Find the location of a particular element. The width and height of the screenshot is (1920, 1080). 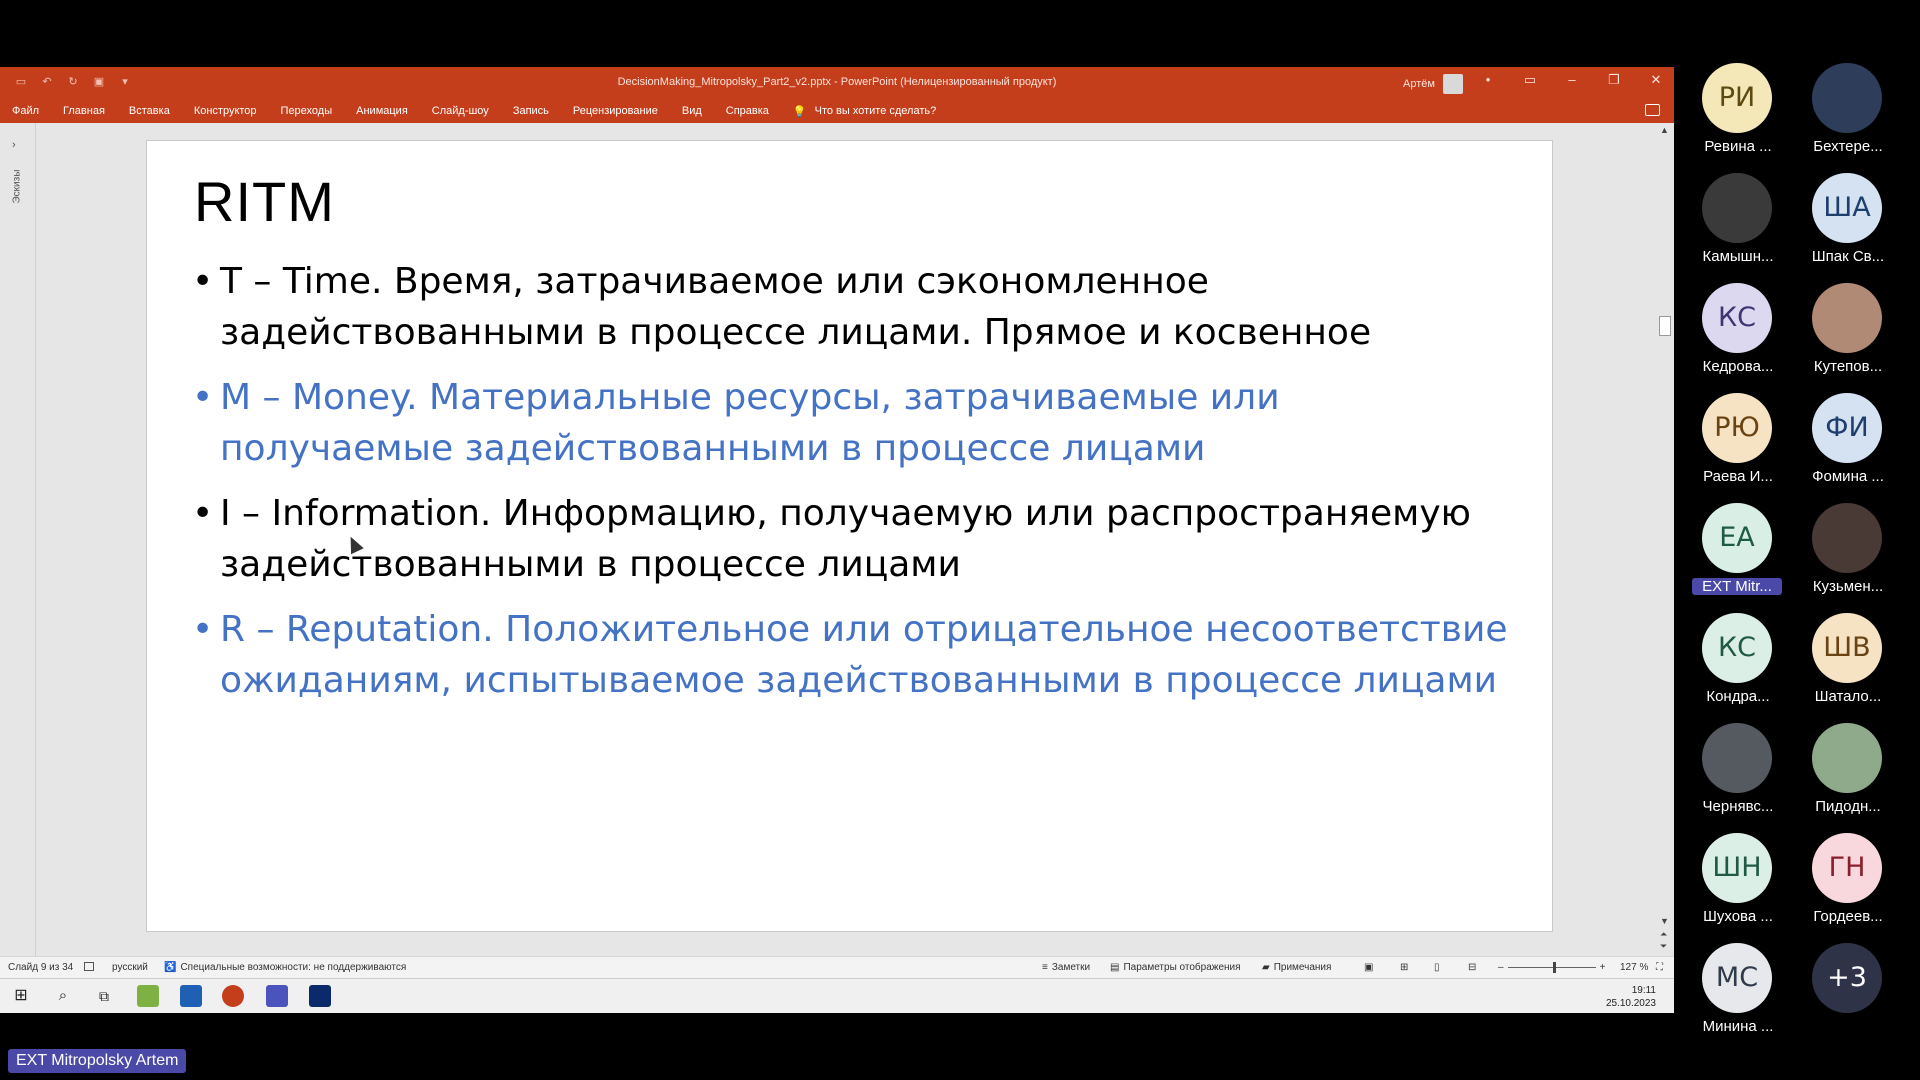

vertical-scrollbar: ▲ ▼ ⏶ ⏷ is located at coordinates (1665, 539).